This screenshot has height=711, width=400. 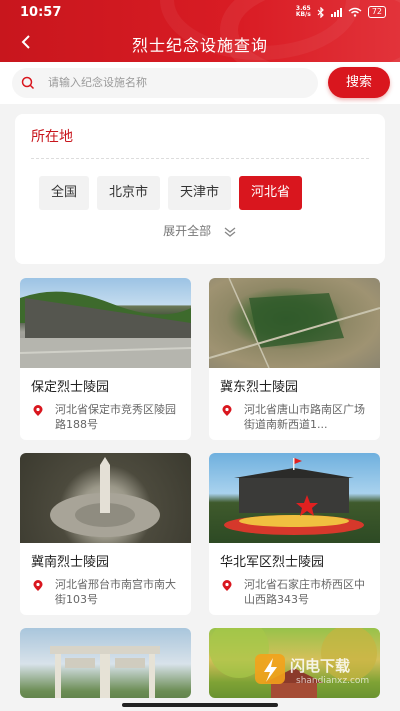 I want to click on facility-address: 河北省石家庄市桥西区中山西路343号, so click(x=304, y=592).